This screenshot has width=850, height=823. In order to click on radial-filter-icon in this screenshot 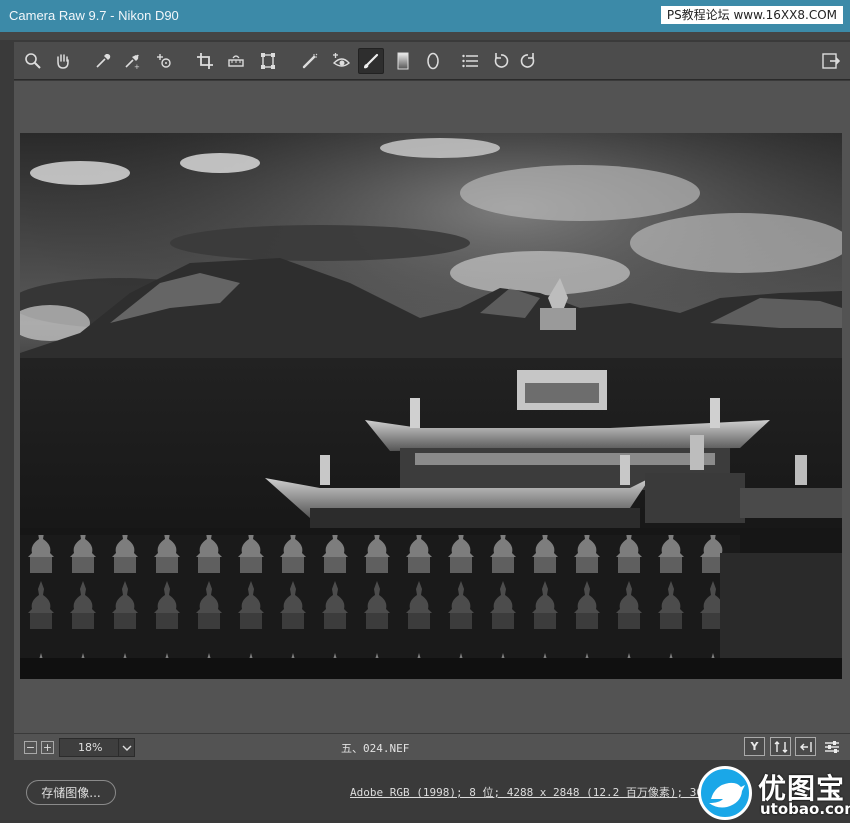, I will do `click(433, 61)`.